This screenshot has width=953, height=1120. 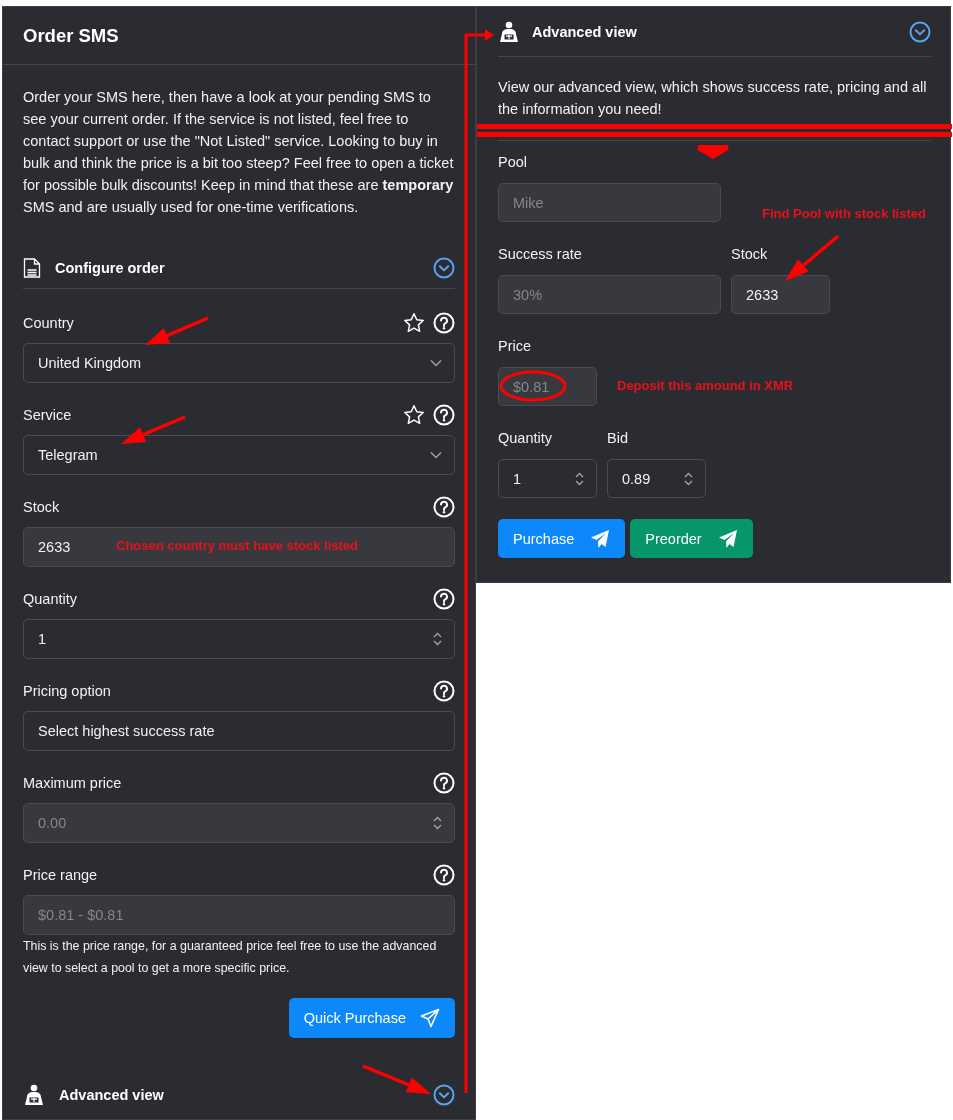 What do you see at coordinates (48, 323) in the screenshot?
I see `field-label: Country` at bounding box center [48, 323].